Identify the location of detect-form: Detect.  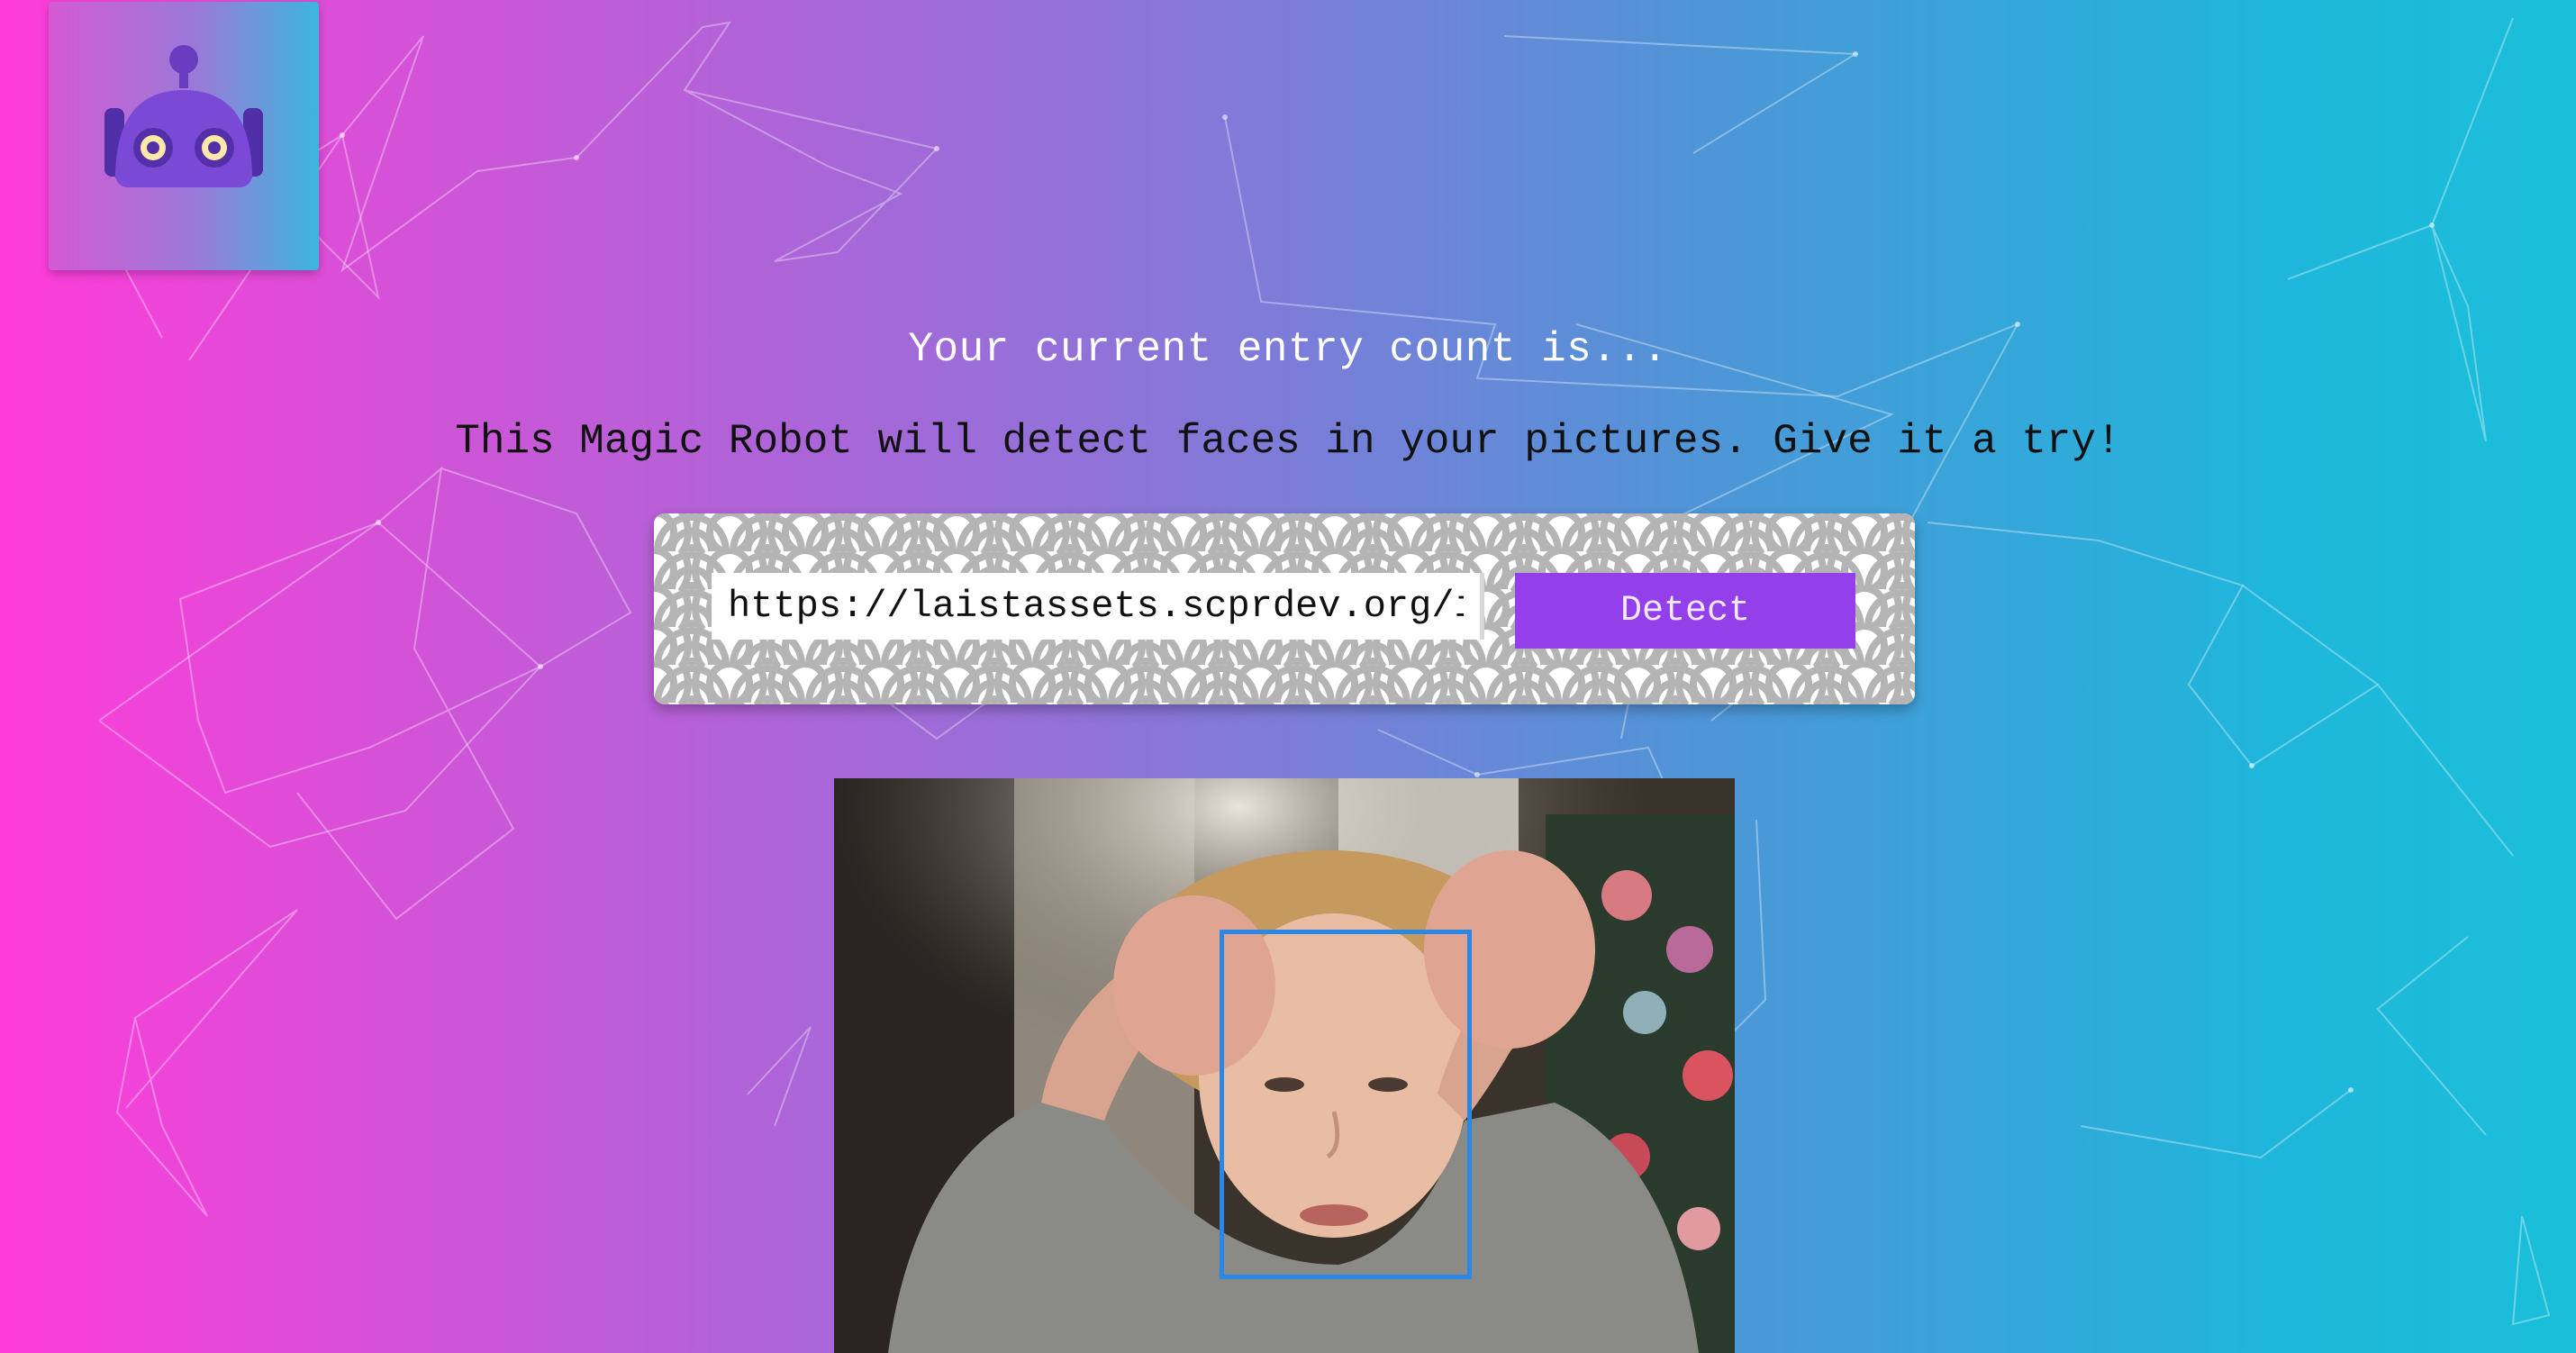
(1285, 608).